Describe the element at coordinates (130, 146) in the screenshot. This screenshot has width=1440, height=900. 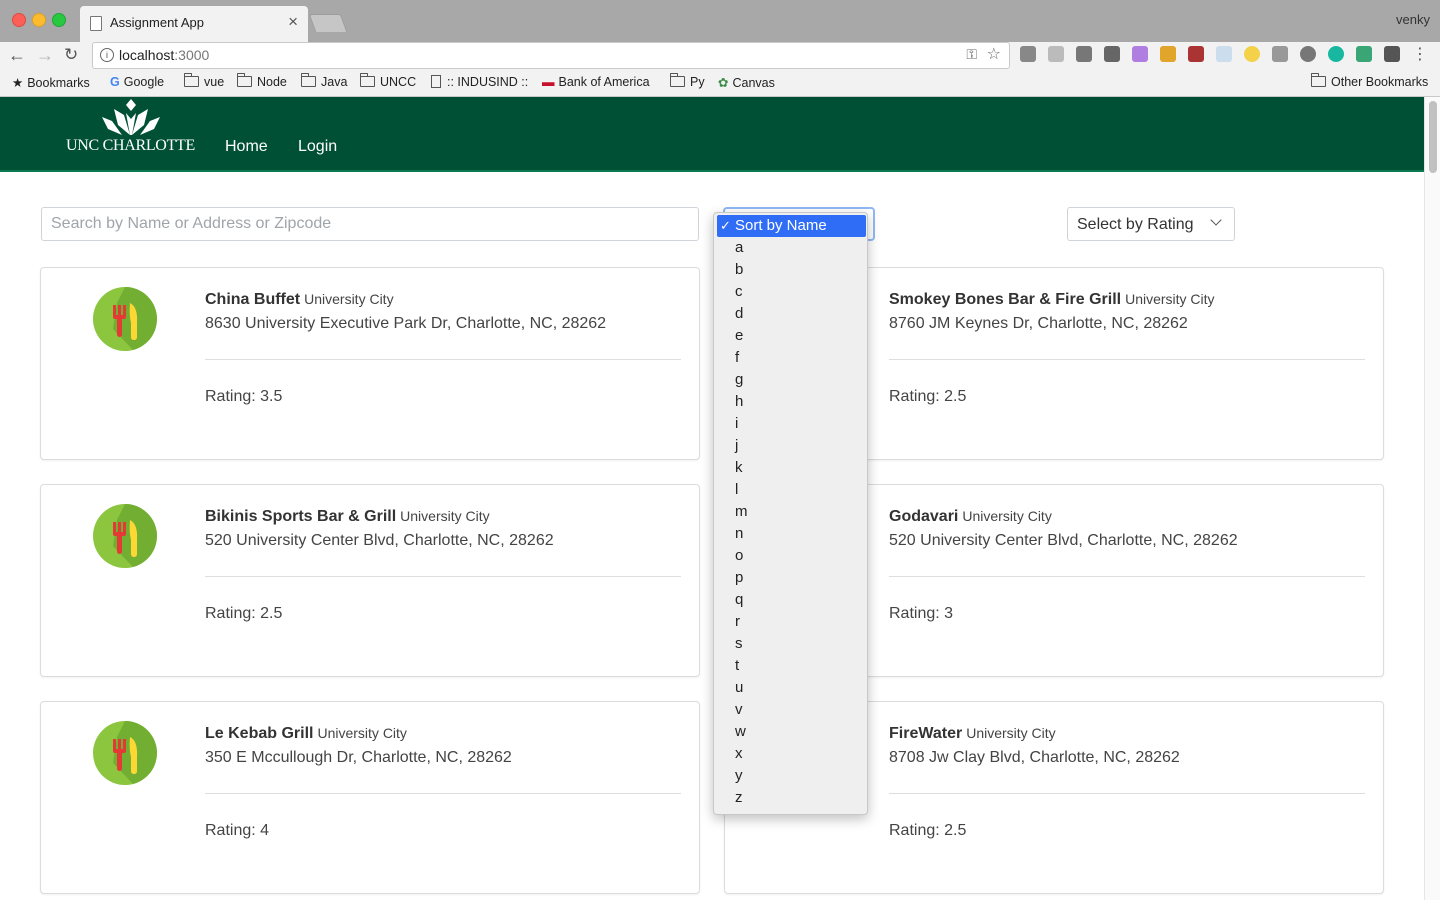
I see `logo-text: UNC CHARLOTTE` at that location.